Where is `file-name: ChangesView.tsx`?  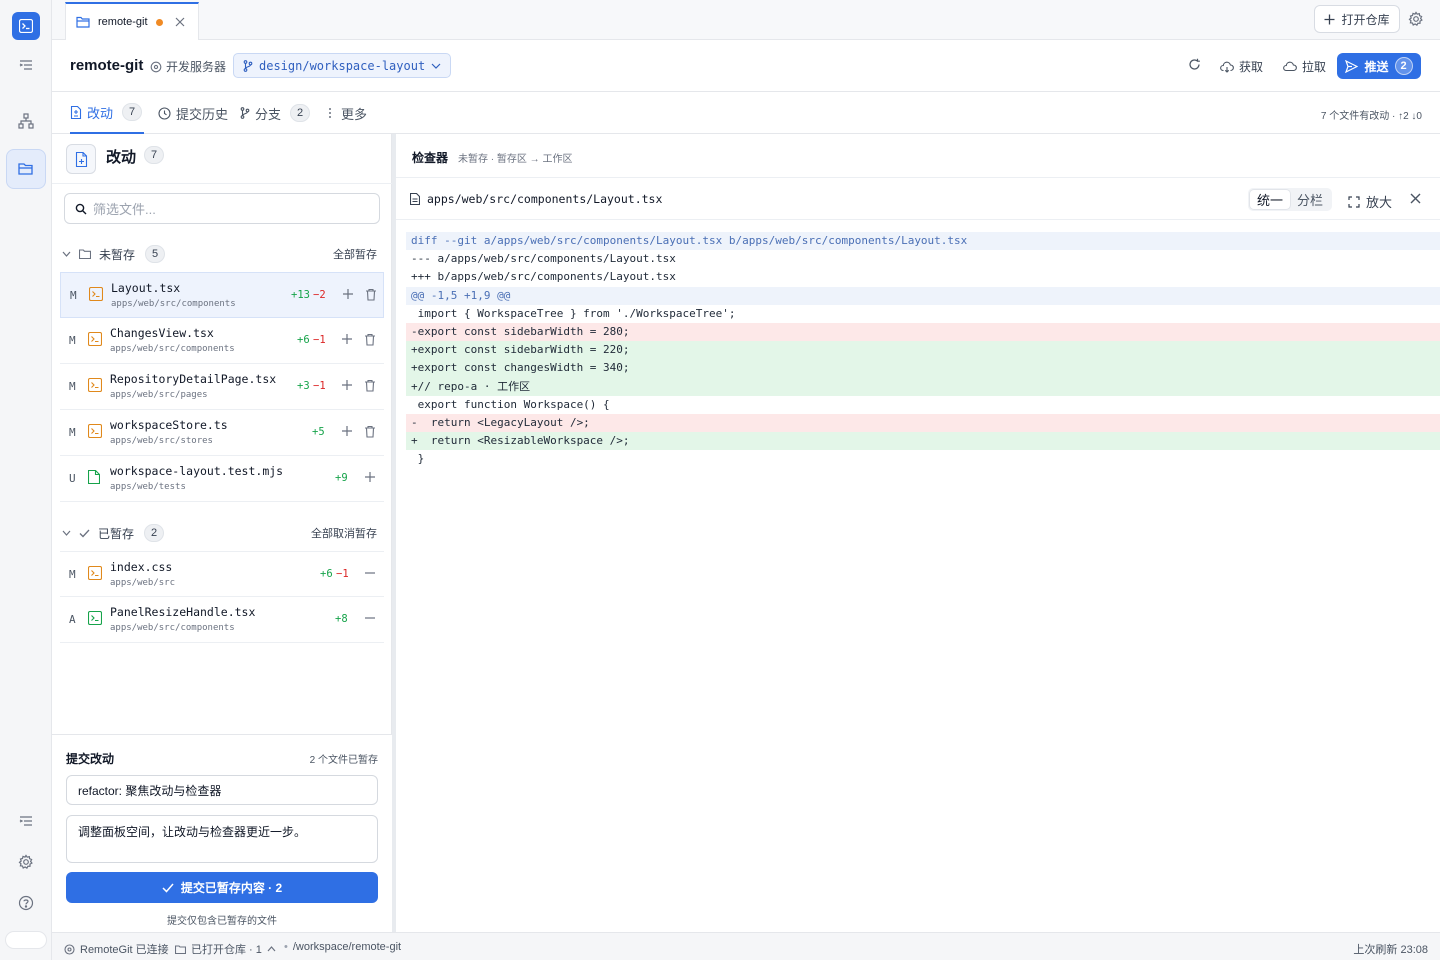 file-name: ChangesView.tsx is located at coordinates (162, 333).